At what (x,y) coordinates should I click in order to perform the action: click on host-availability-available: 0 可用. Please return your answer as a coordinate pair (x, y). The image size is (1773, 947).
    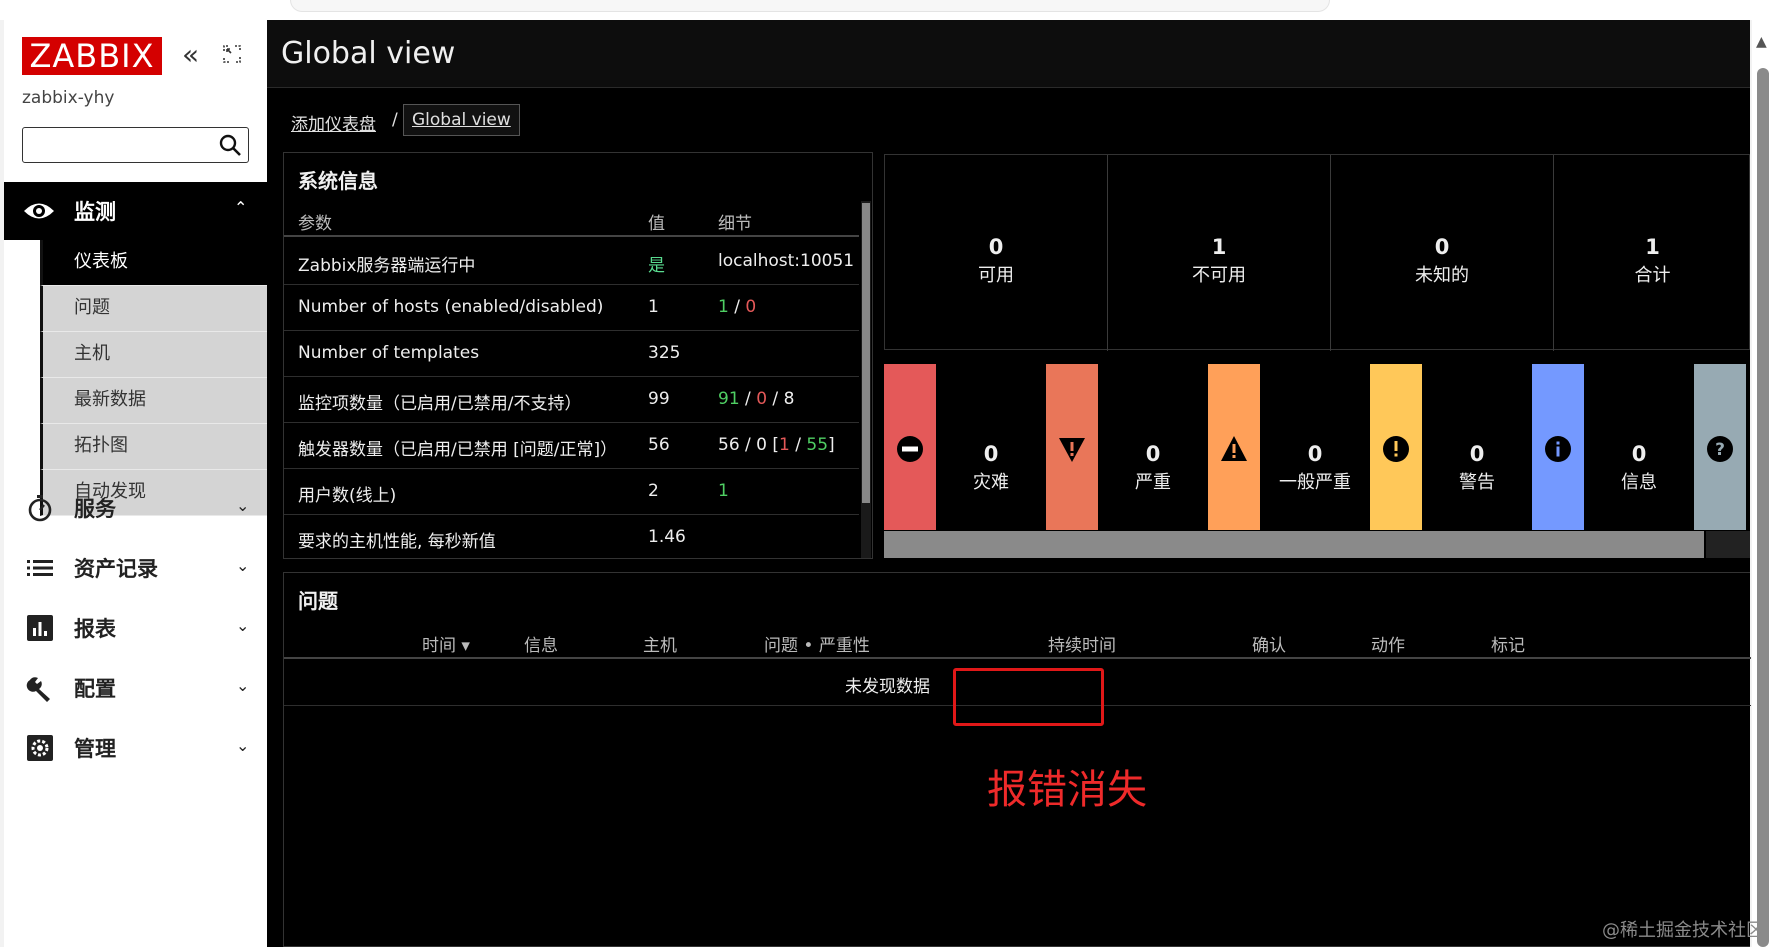
    Looking at the image, I should click on (996, 253).